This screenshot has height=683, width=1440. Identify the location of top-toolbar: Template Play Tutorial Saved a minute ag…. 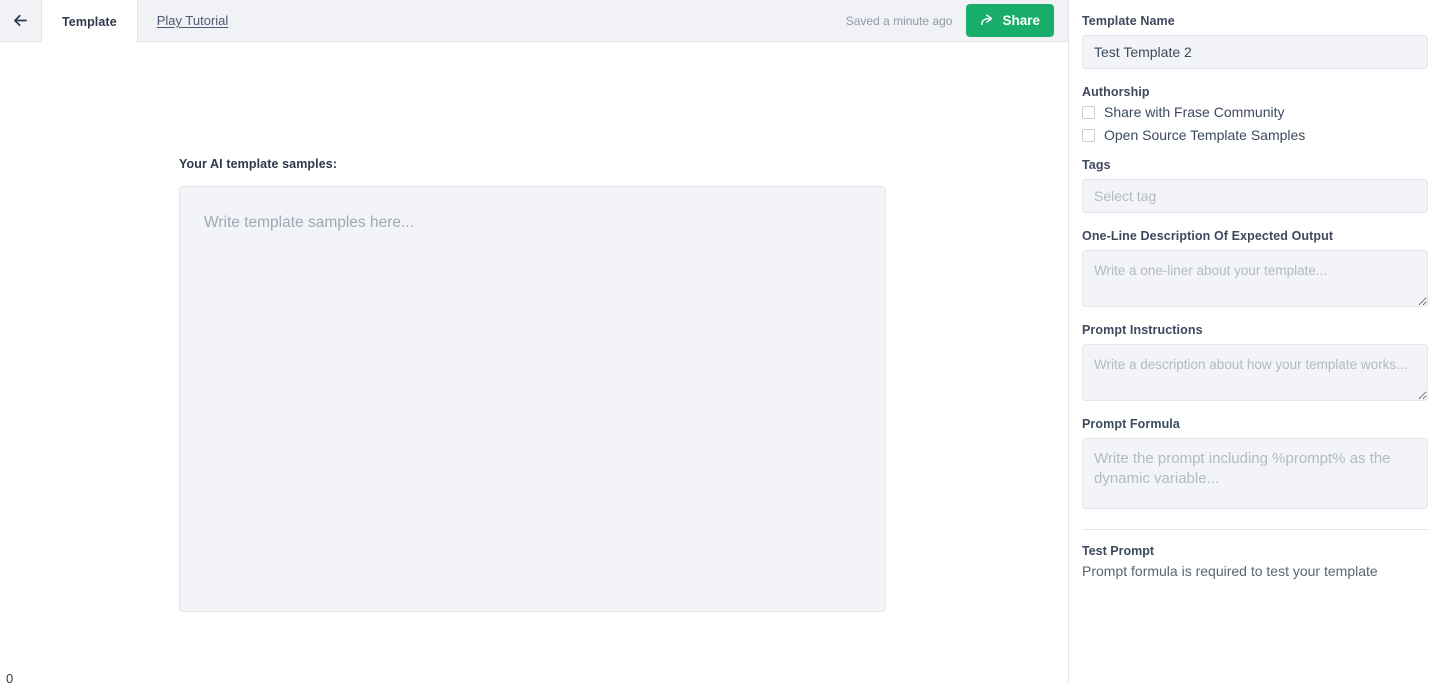
(534, 21).